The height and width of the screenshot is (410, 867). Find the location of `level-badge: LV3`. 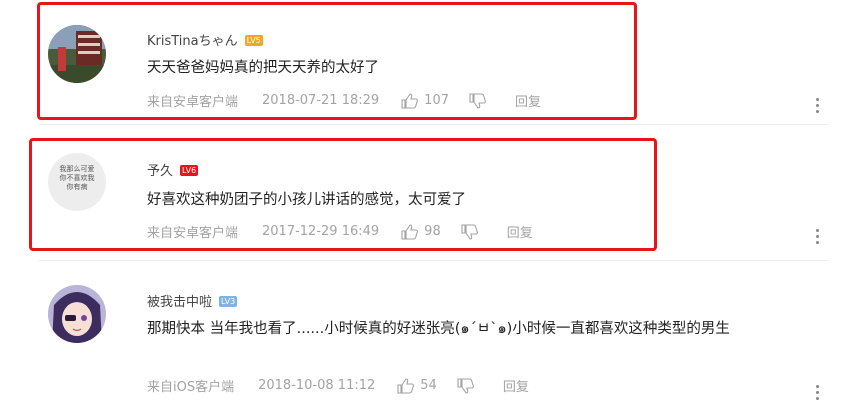

level-badge: LV3 is located at coordinates (228, 301).